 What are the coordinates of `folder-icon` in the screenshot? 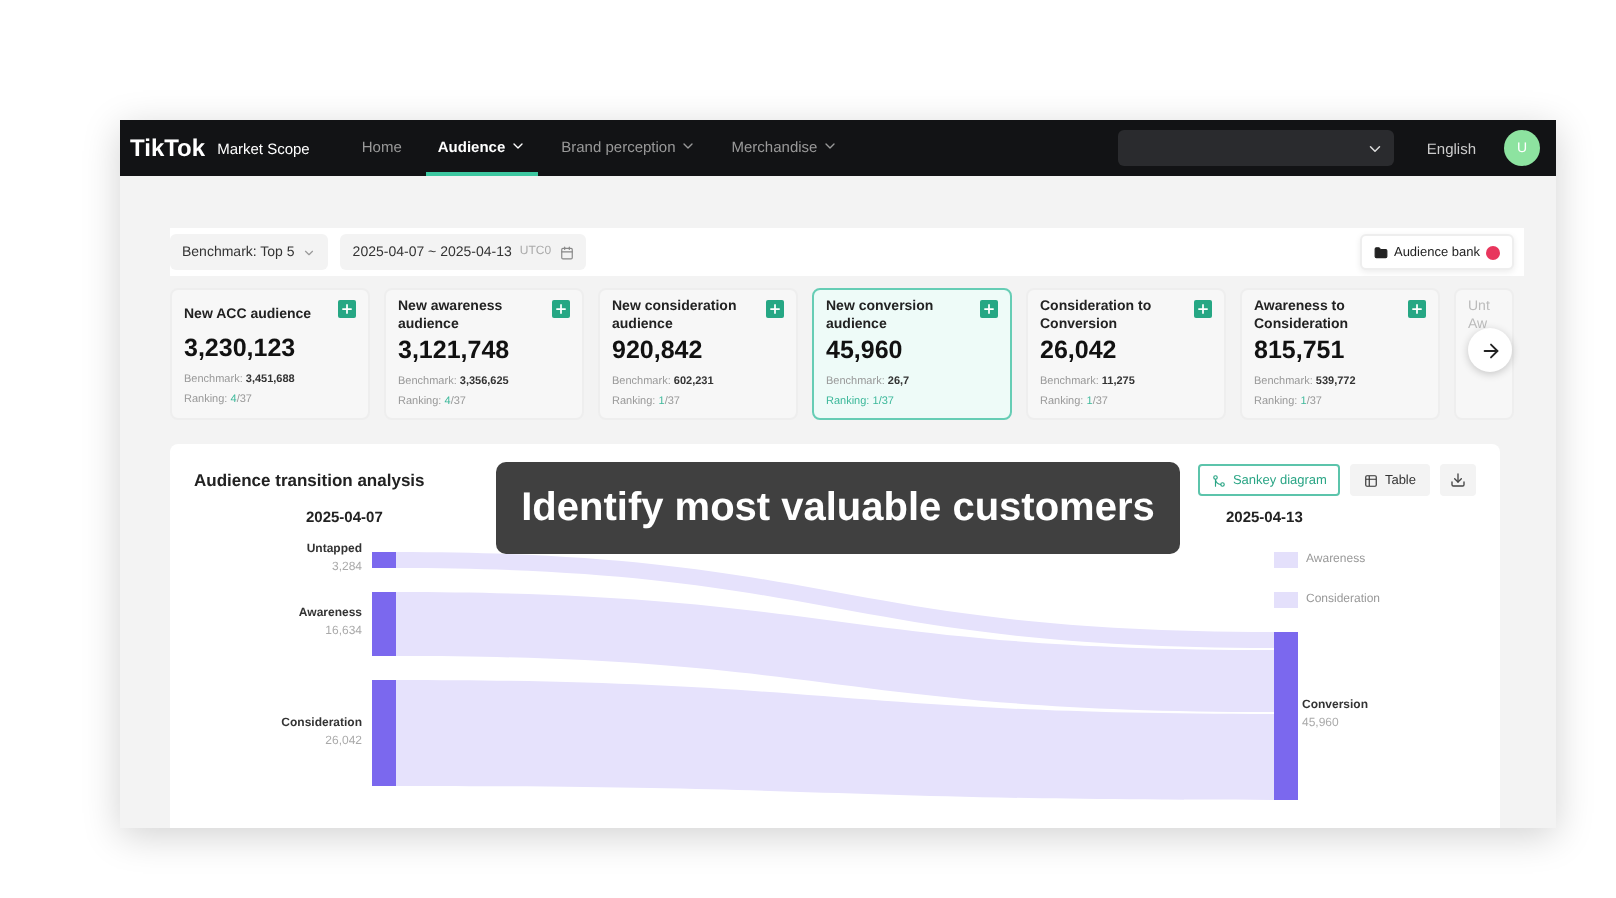 It's located at (1380, 252).